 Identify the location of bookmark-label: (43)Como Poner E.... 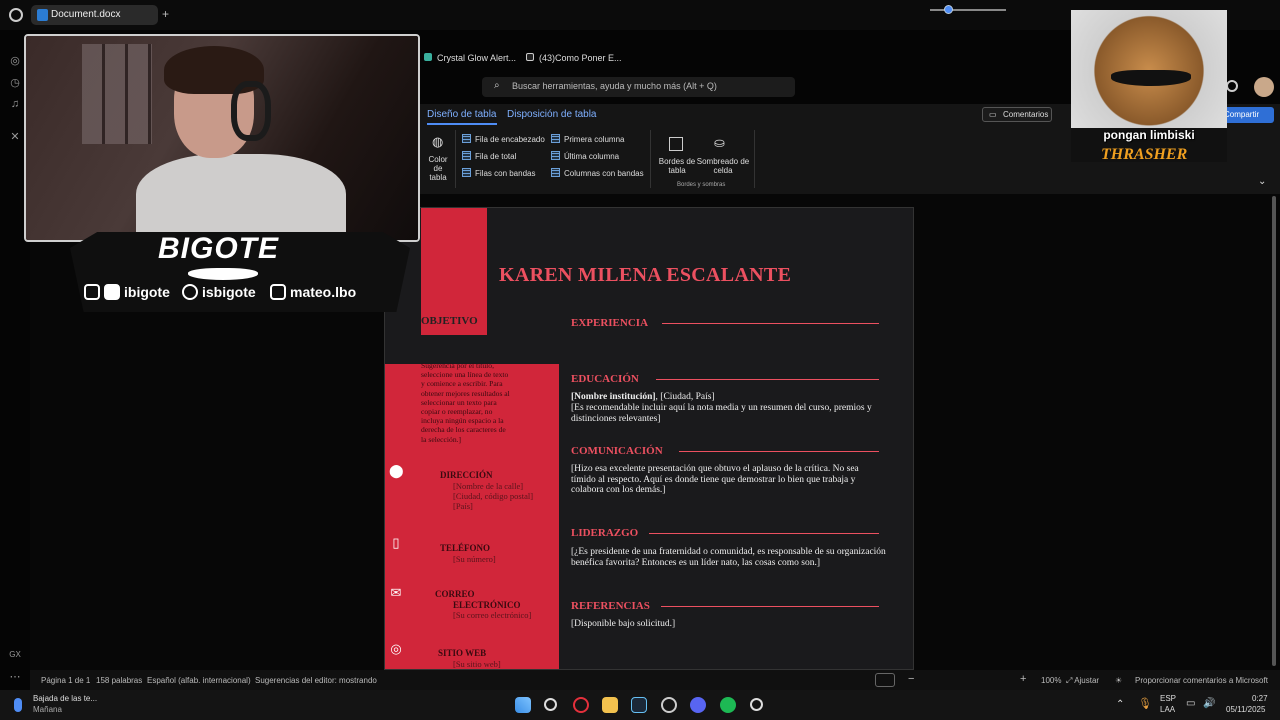
(580, 58).